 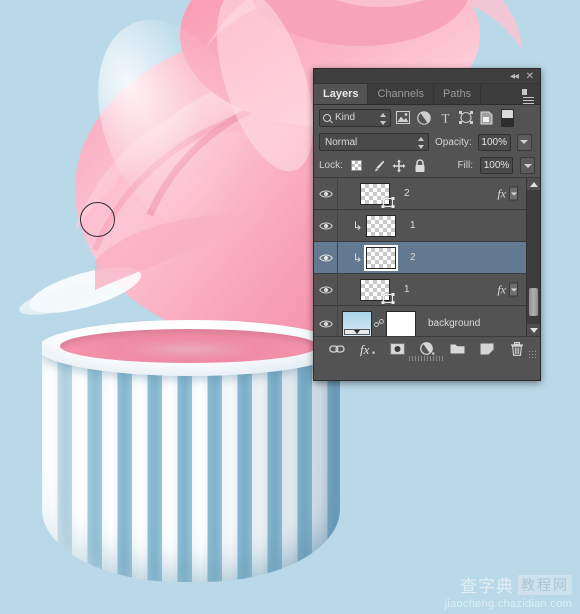 What do you see at coordinates (399, 166) in the screenshot?
I see `lock-position-move-icon` at bounding box center [399, 166].